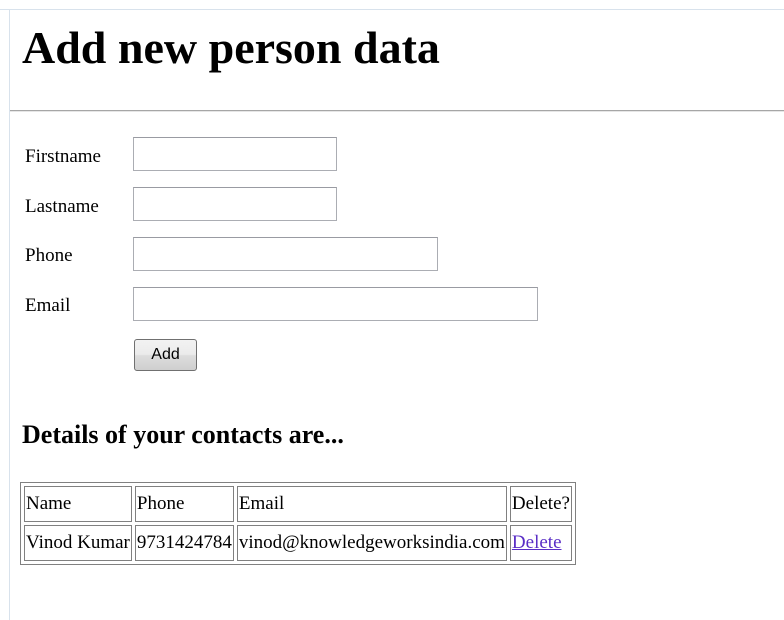  I want to click on phone-label: Phone, so click(49, 255).